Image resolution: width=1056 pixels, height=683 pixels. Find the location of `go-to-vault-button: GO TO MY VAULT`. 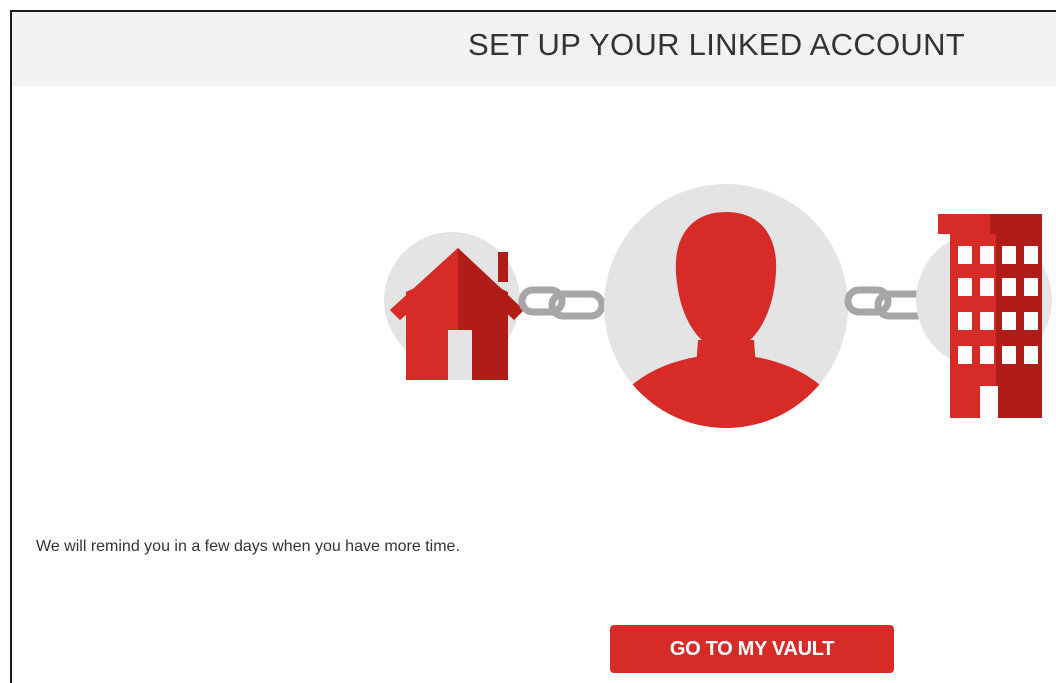

go-to-vault-button: GO TO MY VAULT is located at coordinates (752, 649).